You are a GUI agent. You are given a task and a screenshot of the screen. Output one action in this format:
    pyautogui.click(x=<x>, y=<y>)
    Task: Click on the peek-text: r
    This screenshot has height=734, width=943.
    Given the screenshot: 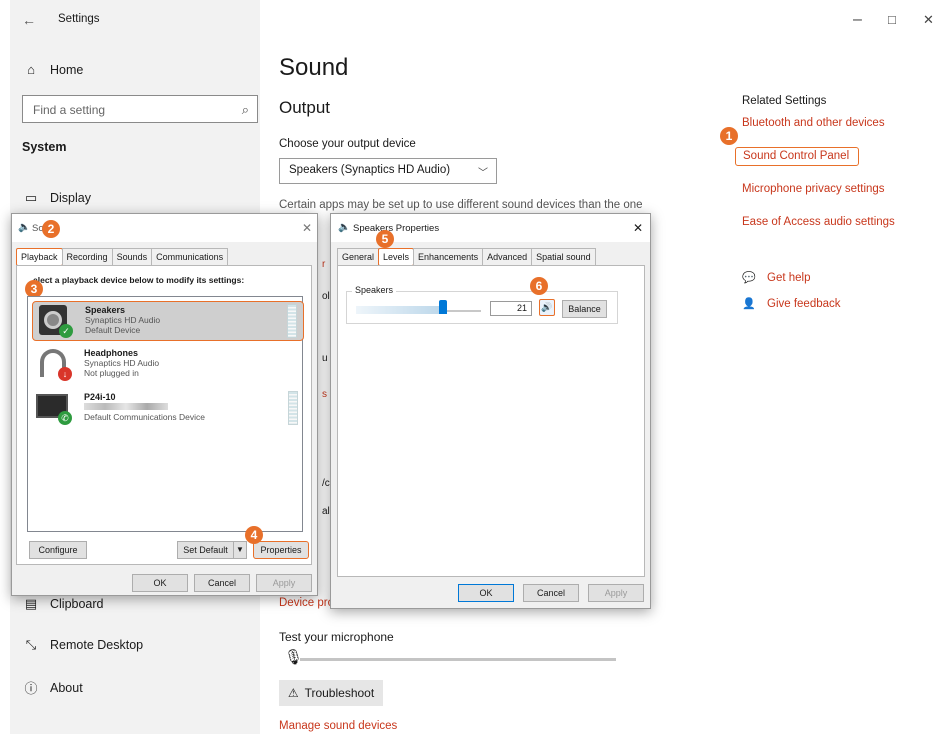 What is the action you would take?
    pyautogui.click(x=324, y=264)
    